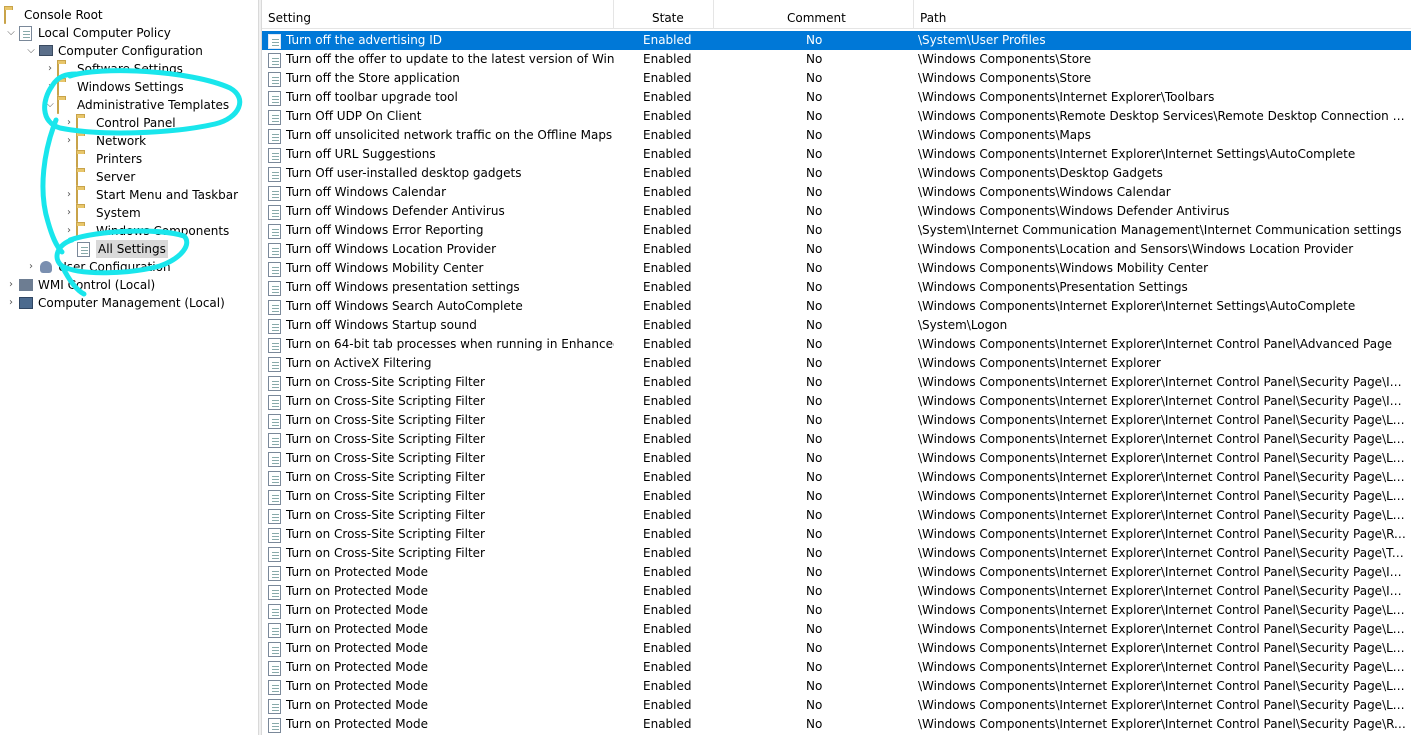  What do you see at coordinates (385, 268) in the screenshot?
I see `setting-name: Turn off Windows Mobility Center` at bounding box center [385, 268].